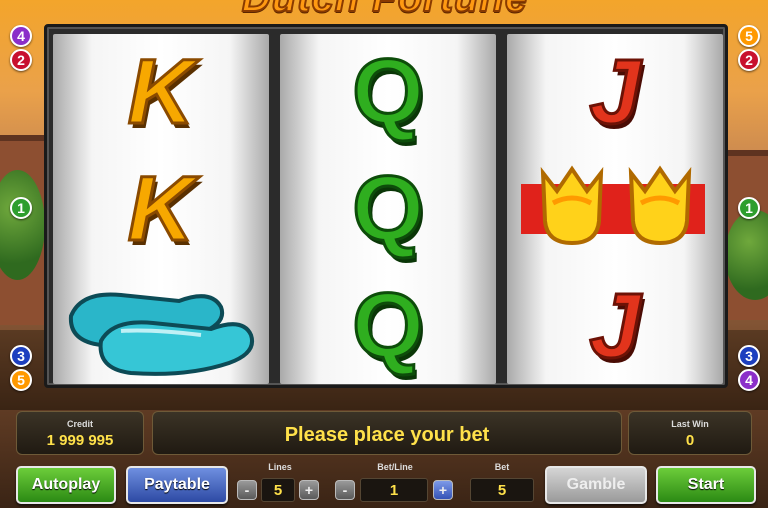  I want to click on payline-left-3: 3, so click(21, 356).